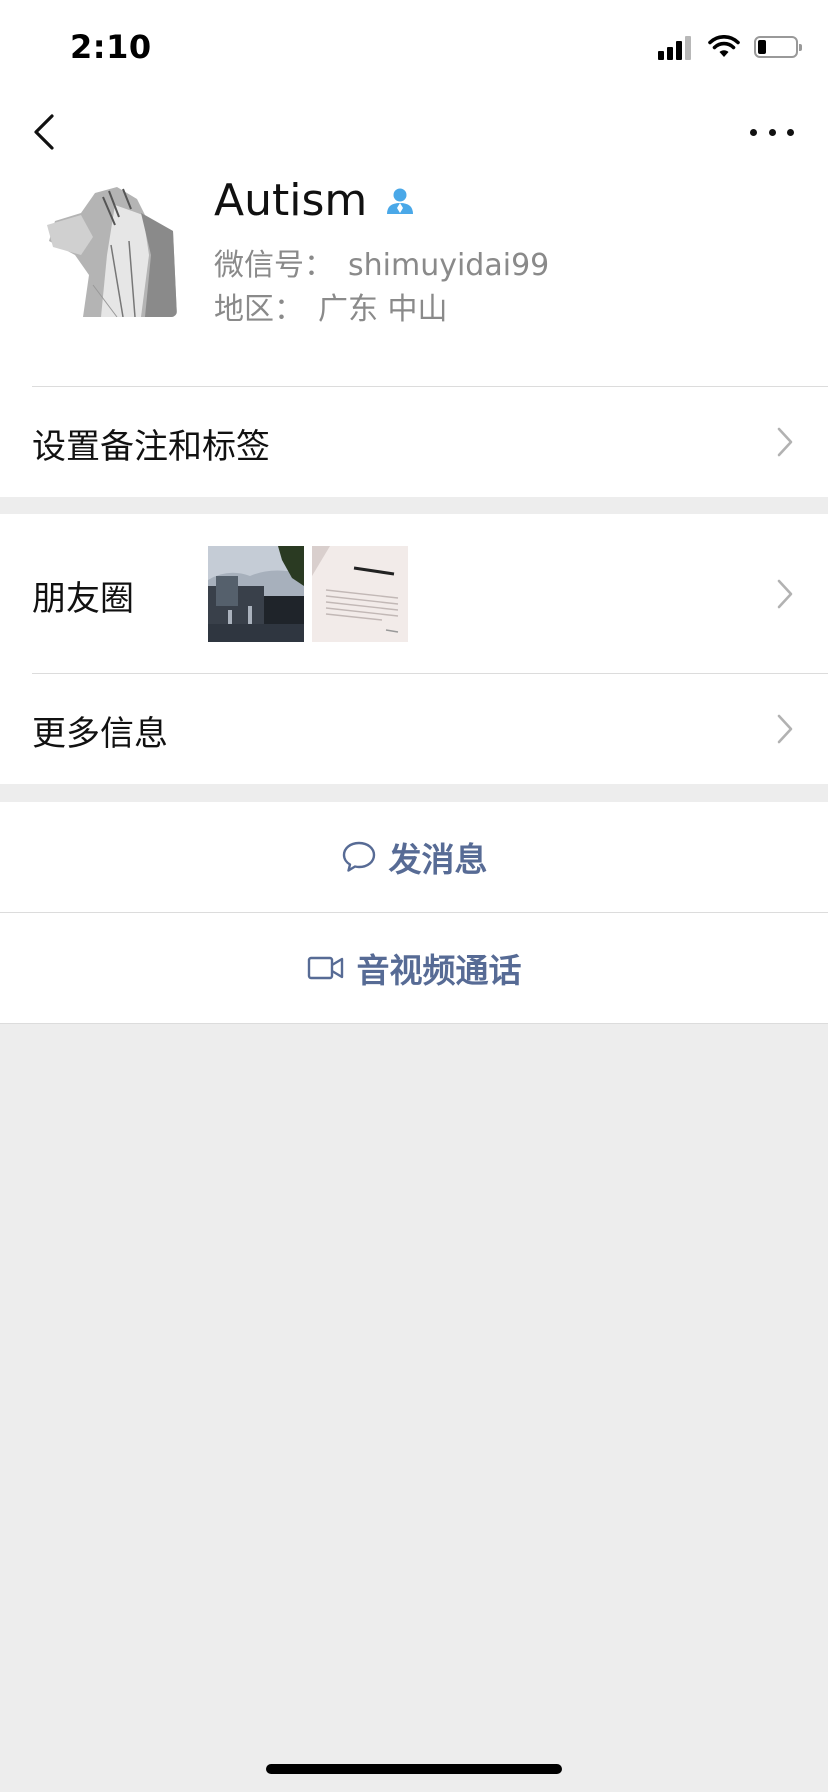 This screenshot has width=828, height=1792. What do you see at coordinates (676, 47) in the screenshot?
I see `cellular-signal-icon` at bounding box center [676, 47].